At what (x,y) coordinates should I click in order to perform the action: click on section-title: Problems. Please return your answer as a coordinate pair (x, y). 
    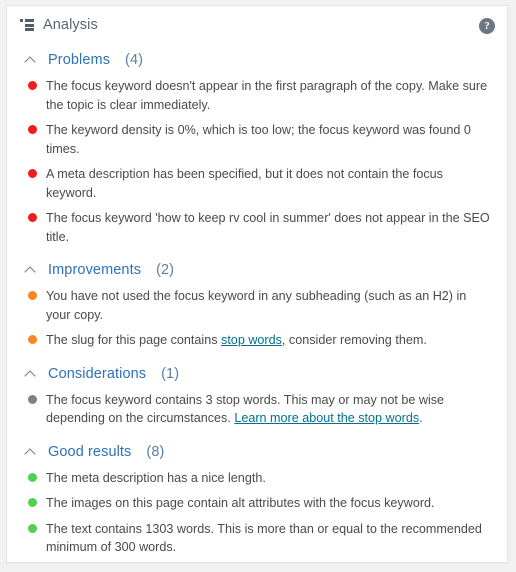
    Looking at the image, I should click on (79, 60).